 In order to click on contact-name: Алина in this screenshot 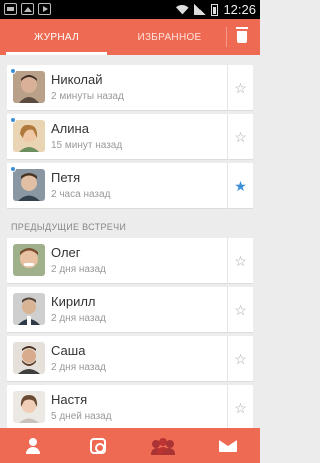, I will do `click(70, 128)`.